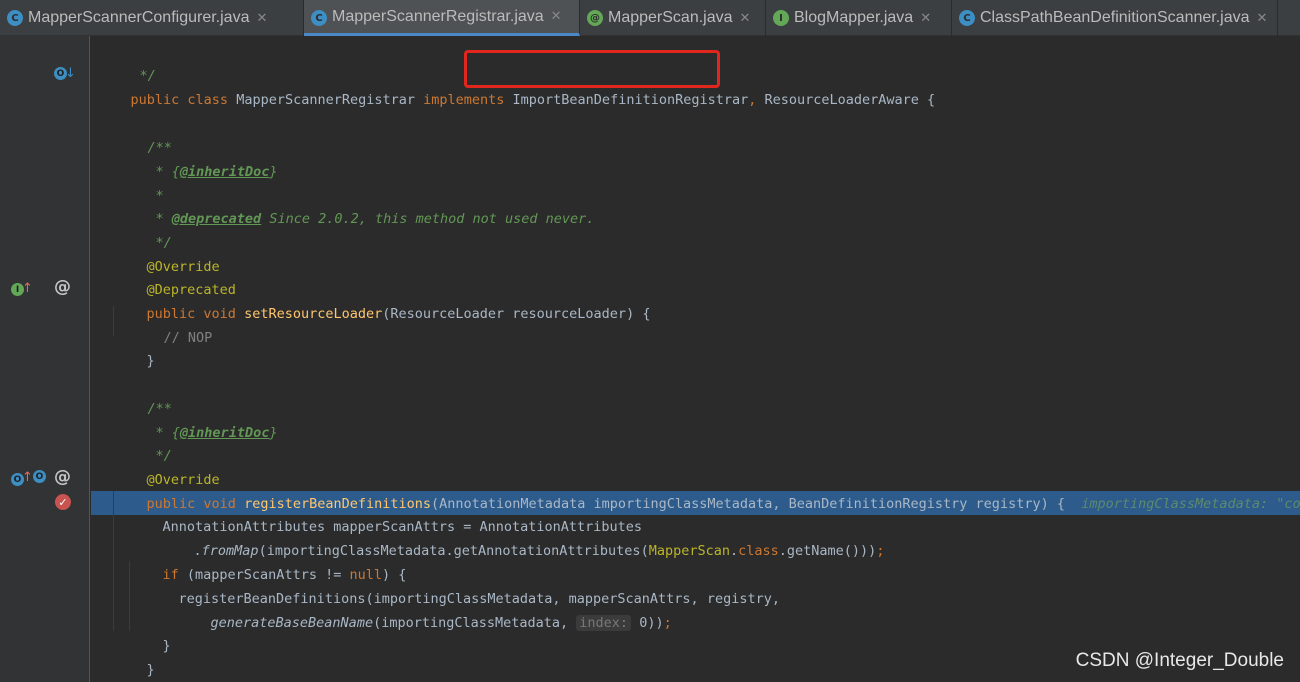 Image resolution: width=1300 pixels, height=682 pixels. I want to click on interface-name: ResourceLoaderAware {, so click(850, 100).